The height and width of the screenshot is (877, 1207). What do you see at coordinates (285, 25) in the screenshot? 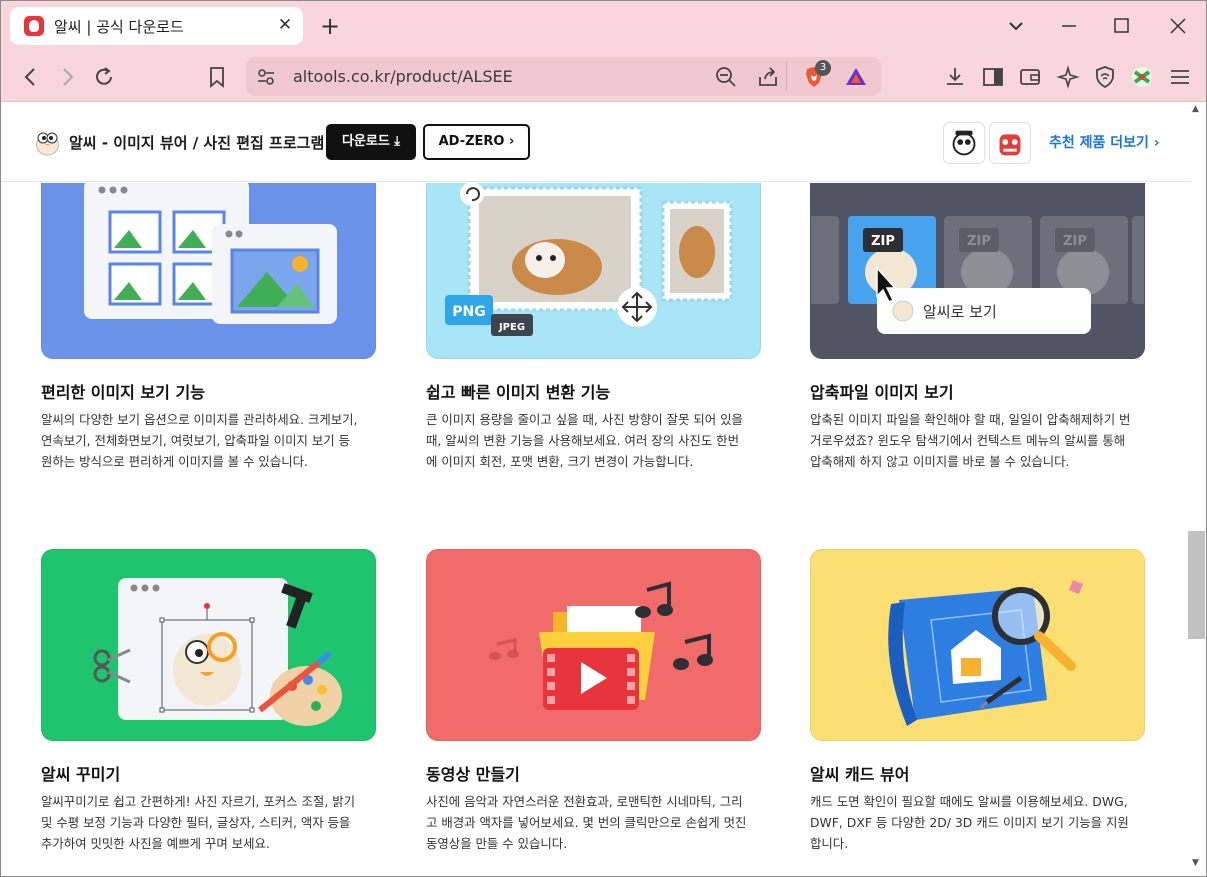
I see `close-tab-icon: ✕` at bounding box center [285, 25].